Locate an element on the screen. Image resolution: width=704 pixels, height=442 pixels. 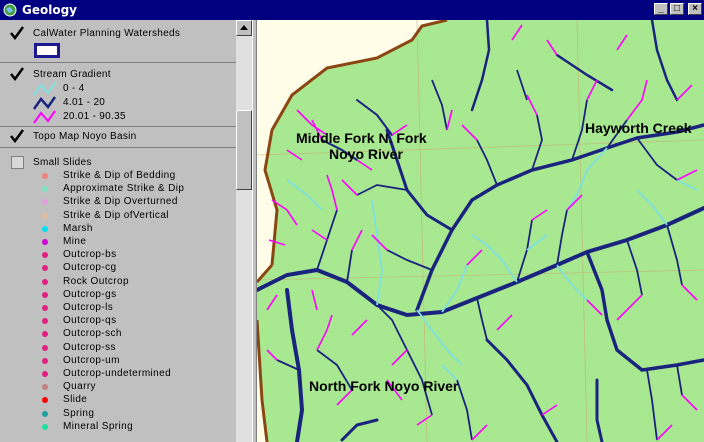
slide-type-label: Rock Outcrop is located at coordinates (96, 281).